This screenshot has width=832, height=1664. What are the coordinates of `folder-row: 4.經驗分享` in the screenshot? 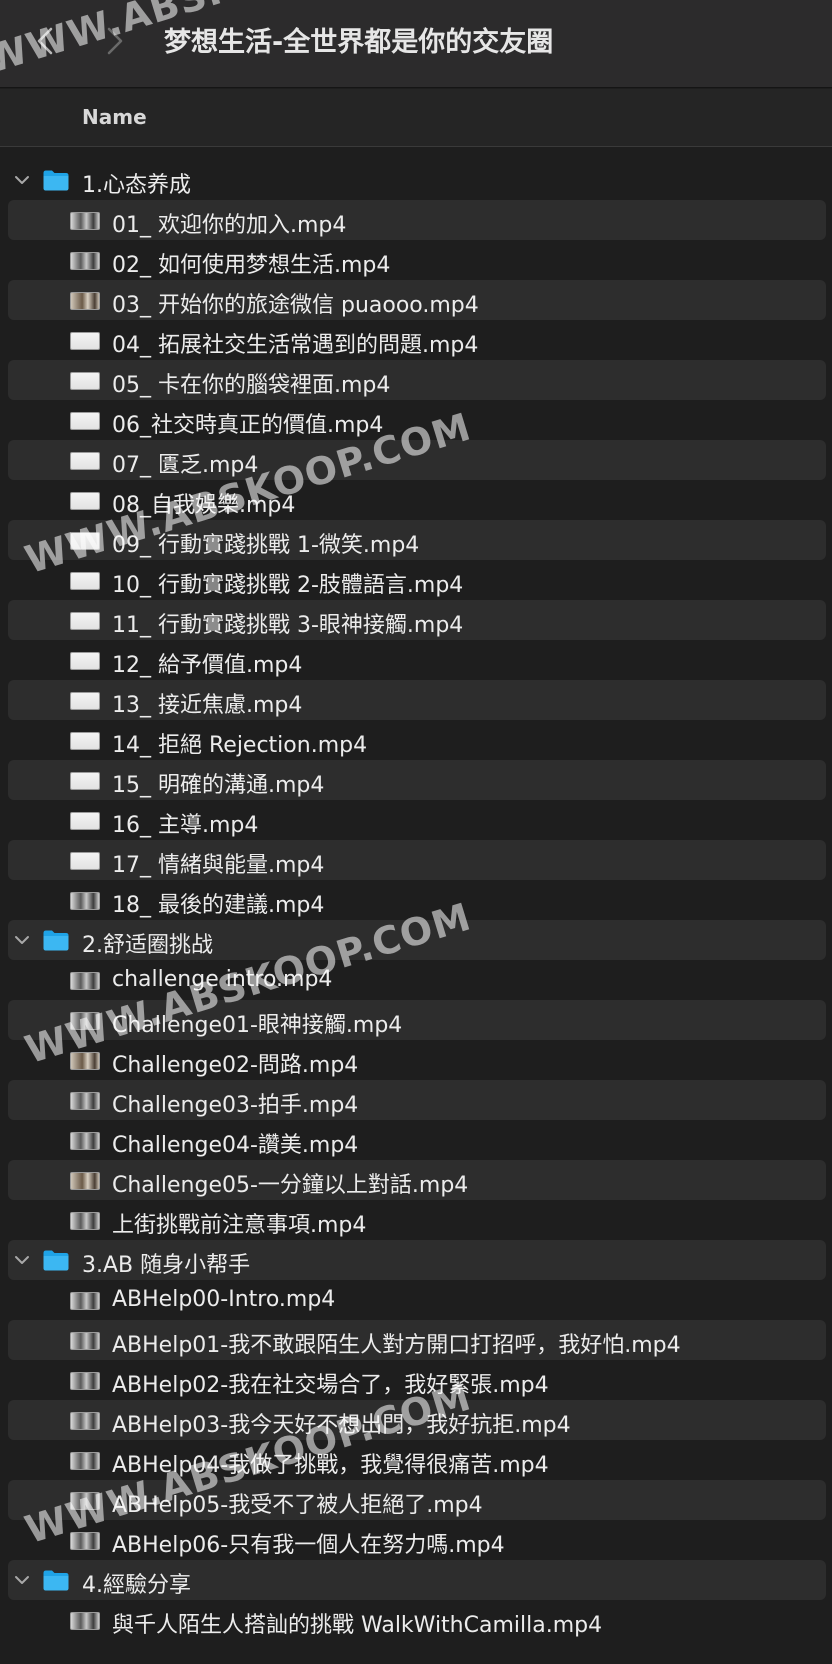 It's located at (416, 1580).